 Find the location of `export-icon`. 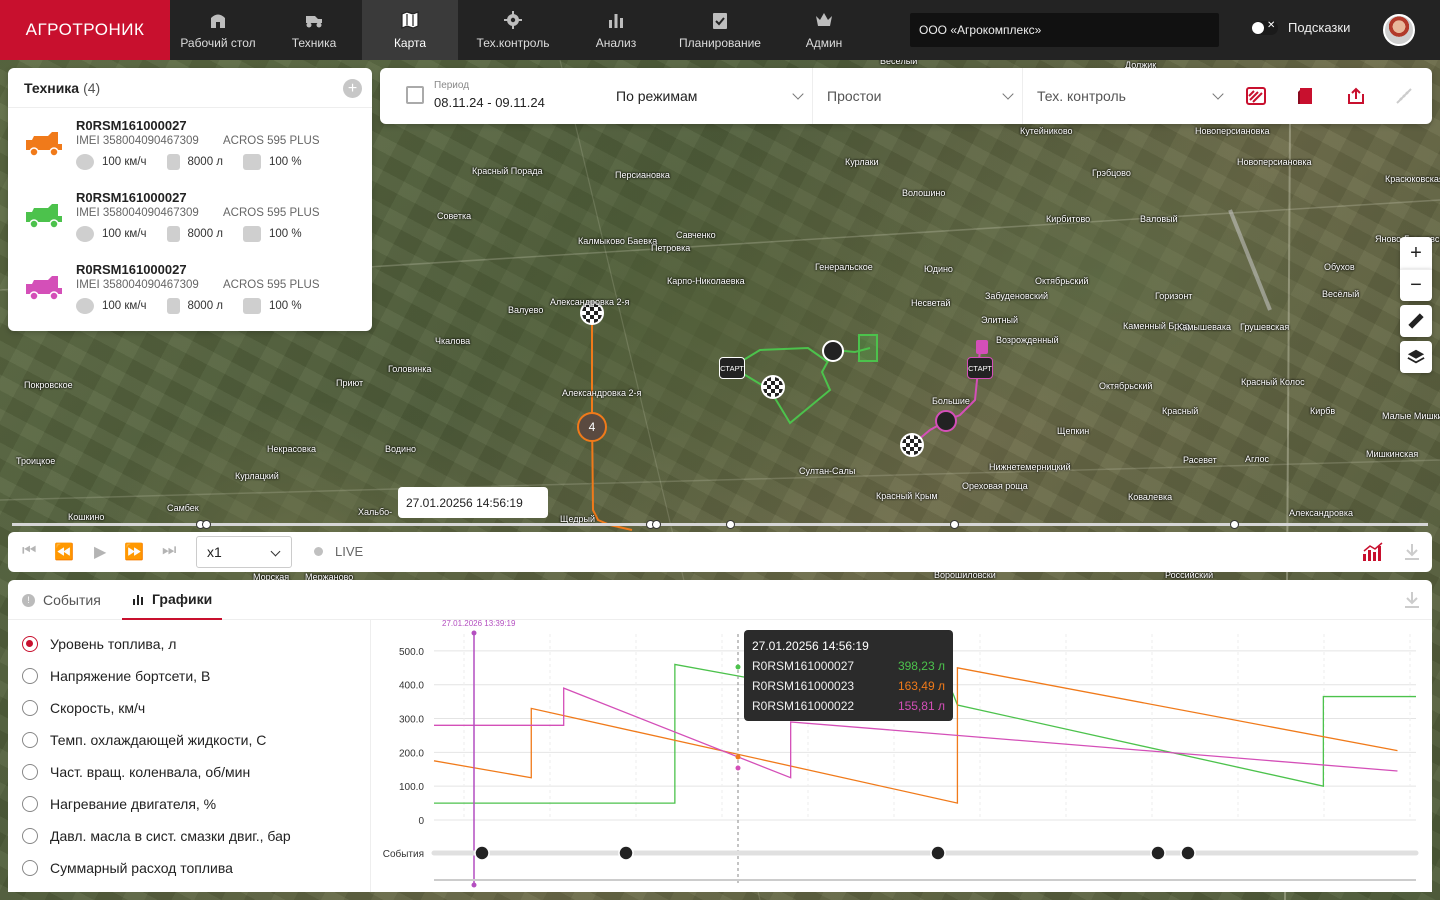

export-icon is located at coordinates (1356, 96).